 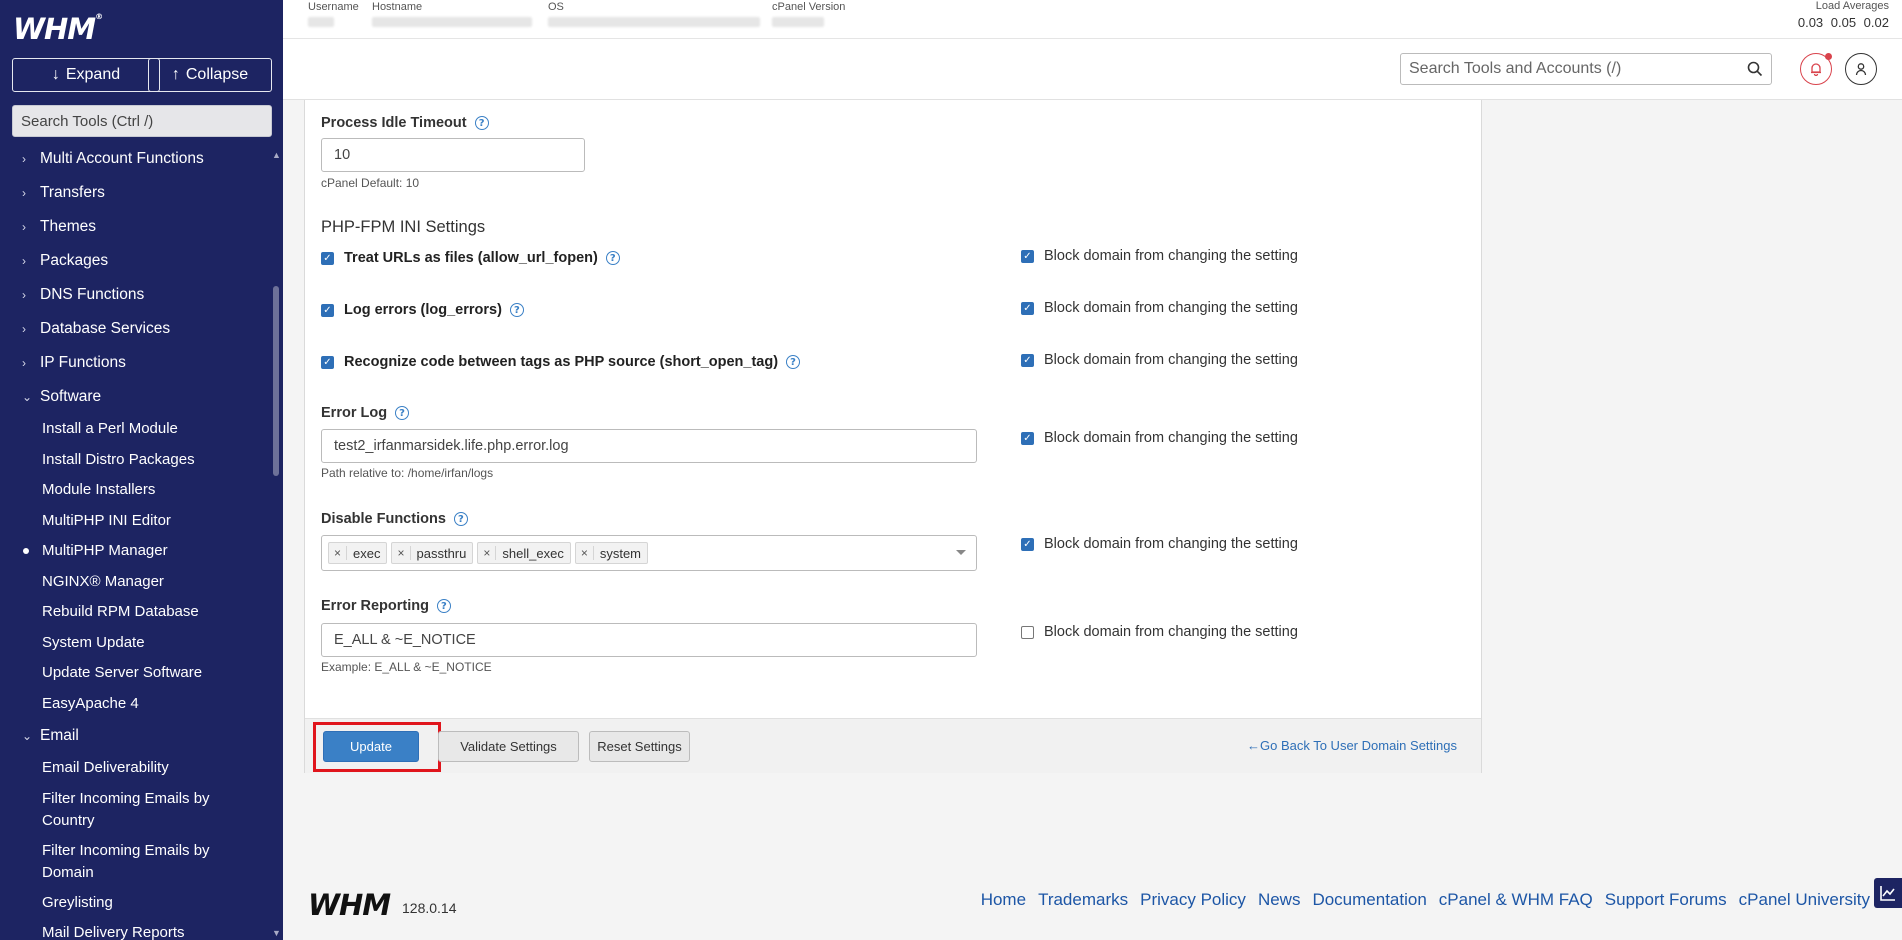 What do you see at coordinates (135, 582) in the screenshot?
I see `sidebar-subitem-nginx-manager: NGINX® Manager` at bounding box center [135, 582].